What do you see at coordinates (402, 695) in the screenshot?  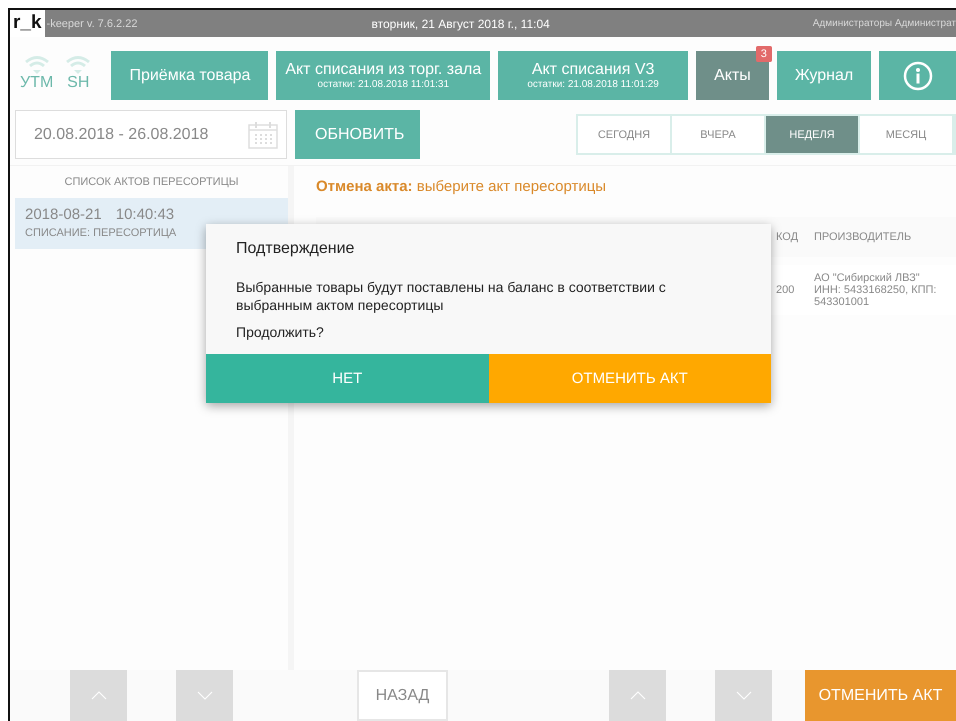 I see `back-button: НАЗАД` at bounding box center [402, 695].